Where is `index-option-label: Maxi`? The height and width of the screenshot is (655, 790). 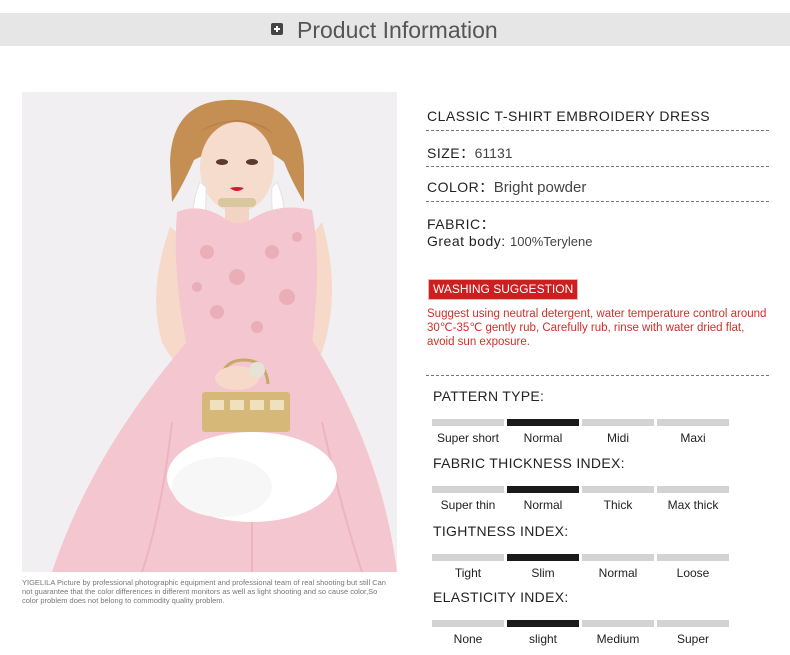
index-option-label: Maxi is located at coordinates (693, 438).